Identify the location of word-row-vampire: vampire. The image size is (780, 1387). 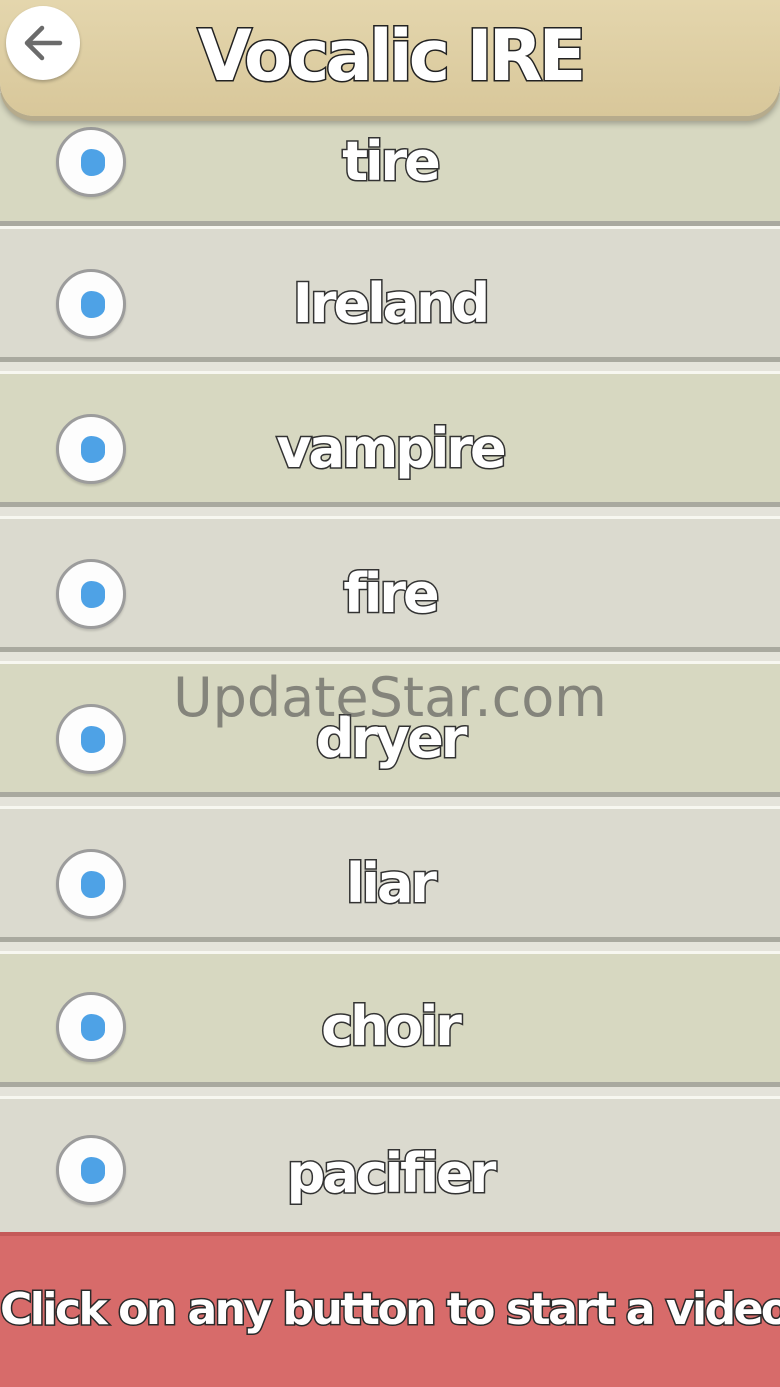
(390, 439).